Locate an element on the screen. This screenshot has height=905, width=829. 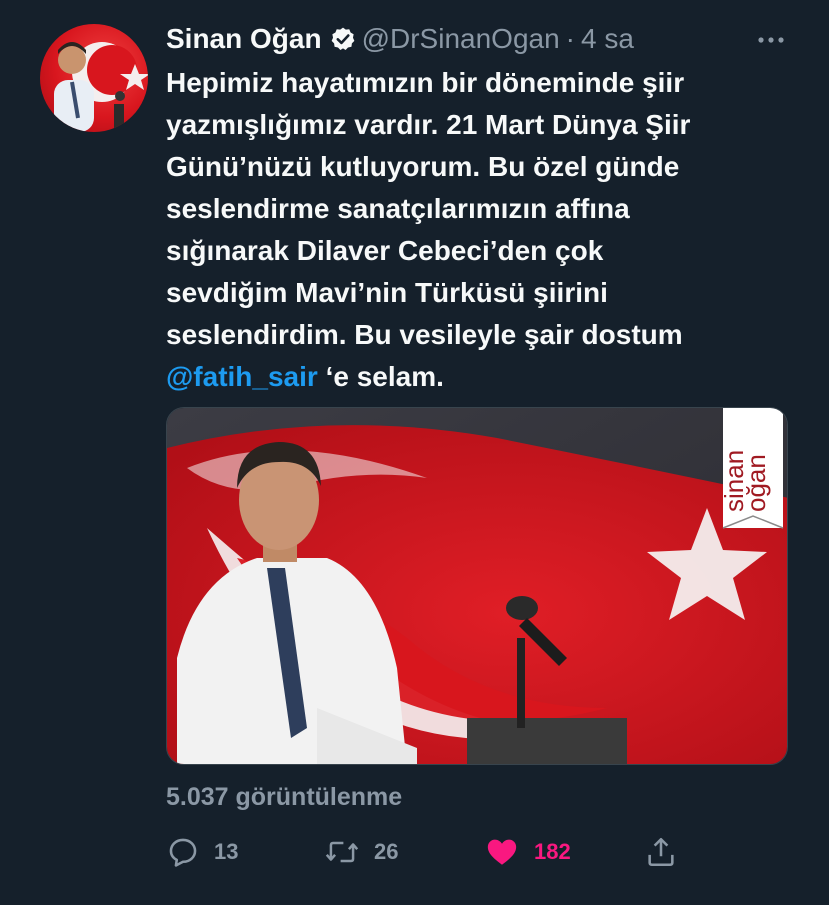
handle: @DrSinanOgan is located at coordinates (461, 39).